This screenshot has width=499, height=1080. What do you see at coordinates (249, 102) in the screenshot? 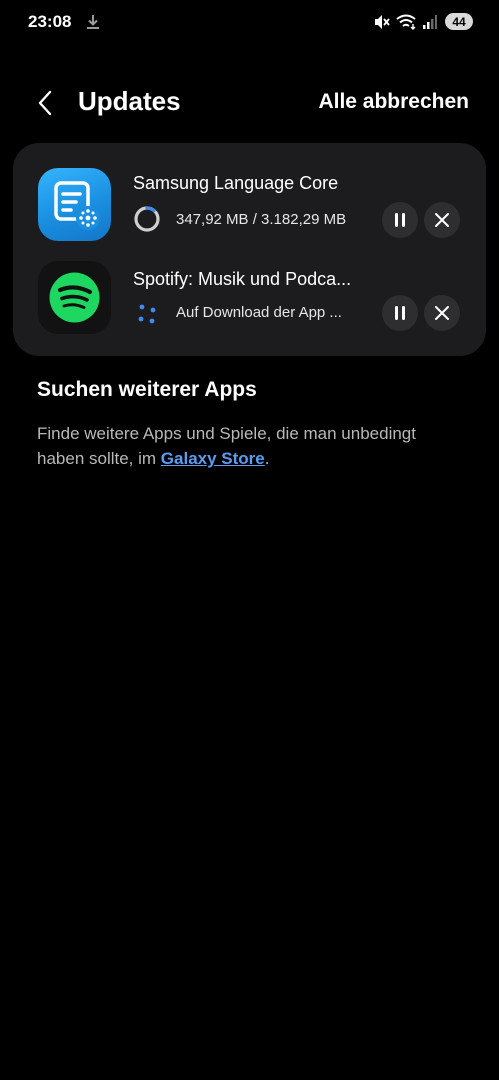
I see `app-bar: Updates Alle abbrechen` at bounding box center [249, 102].